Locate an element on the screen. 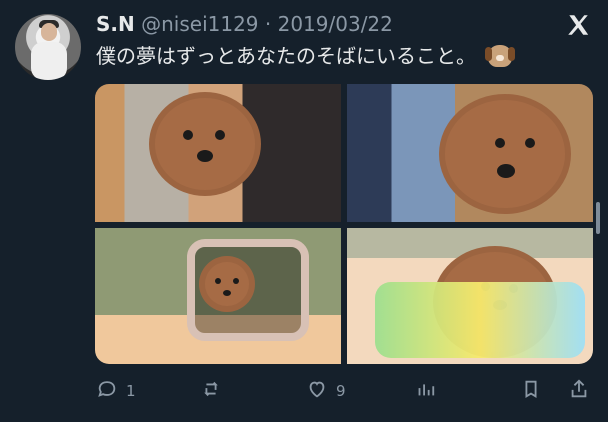 This screenshot has height=422, width=608. reply-button: 1 is located at coordinates (116, 391).